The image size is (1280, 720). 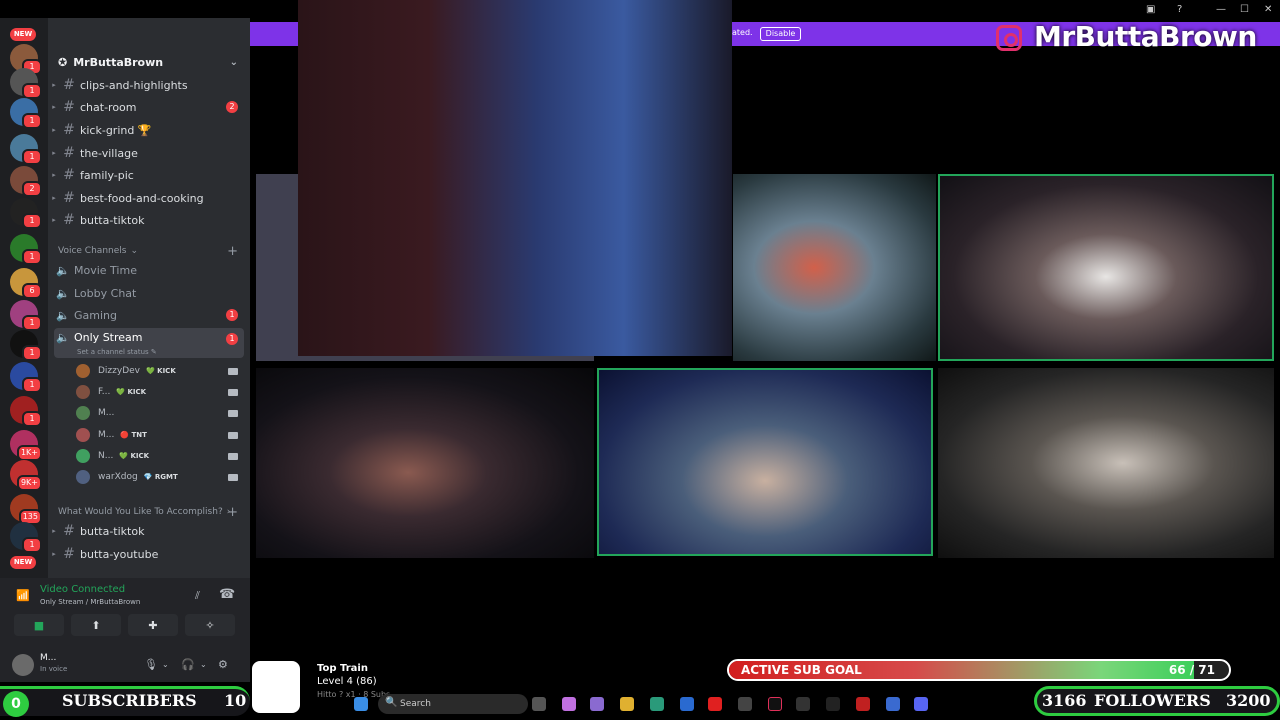 I want to click on copilot-icon, so click(x=569, y=704).